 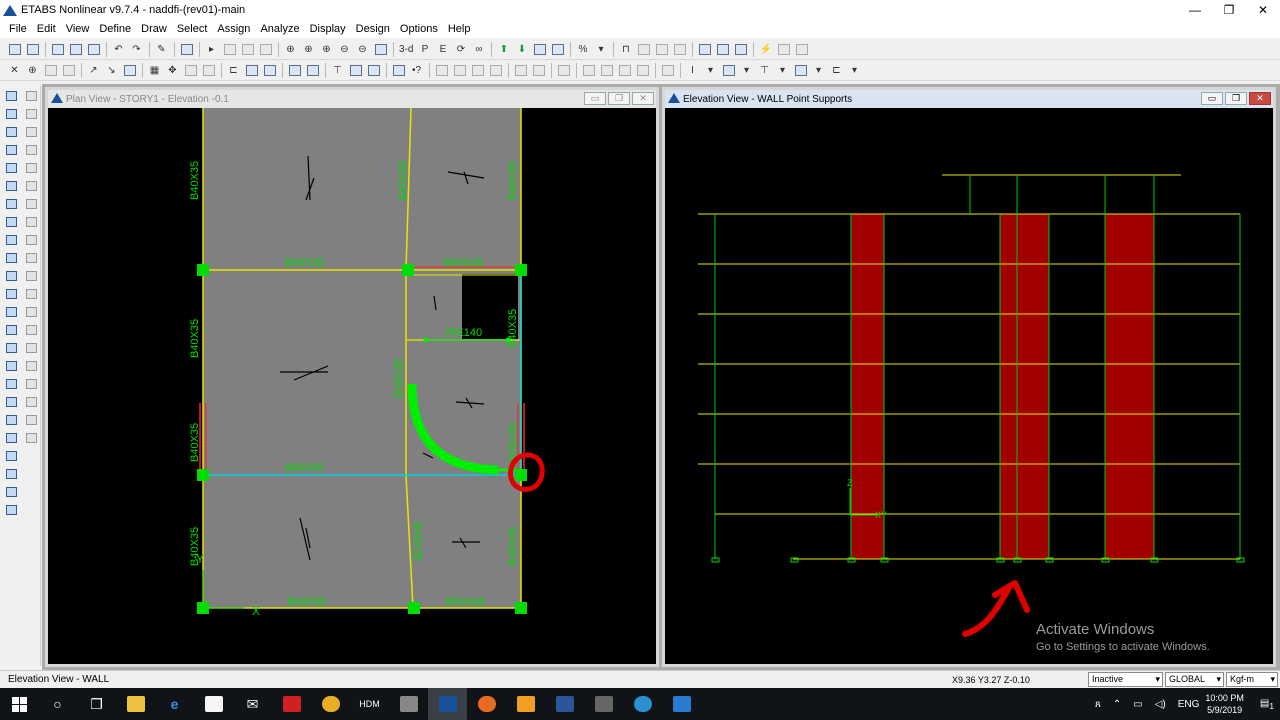 I want to click on lock-icon, so click(x=186, y=49).